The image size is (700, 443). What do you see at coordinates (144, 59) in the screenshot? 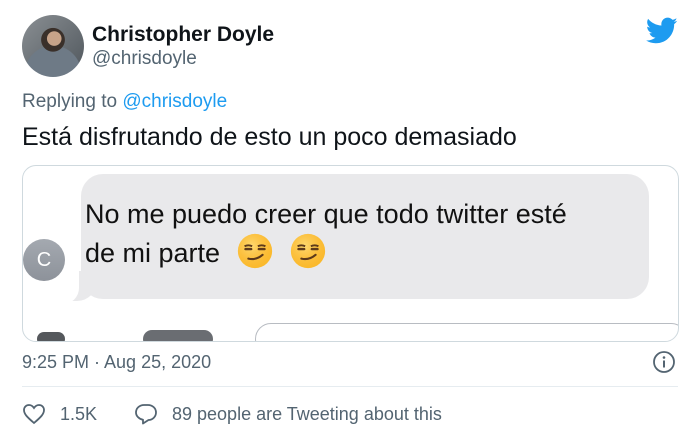
I see `author-handle: @chrisdoyle` at bounding box center [144, 59].